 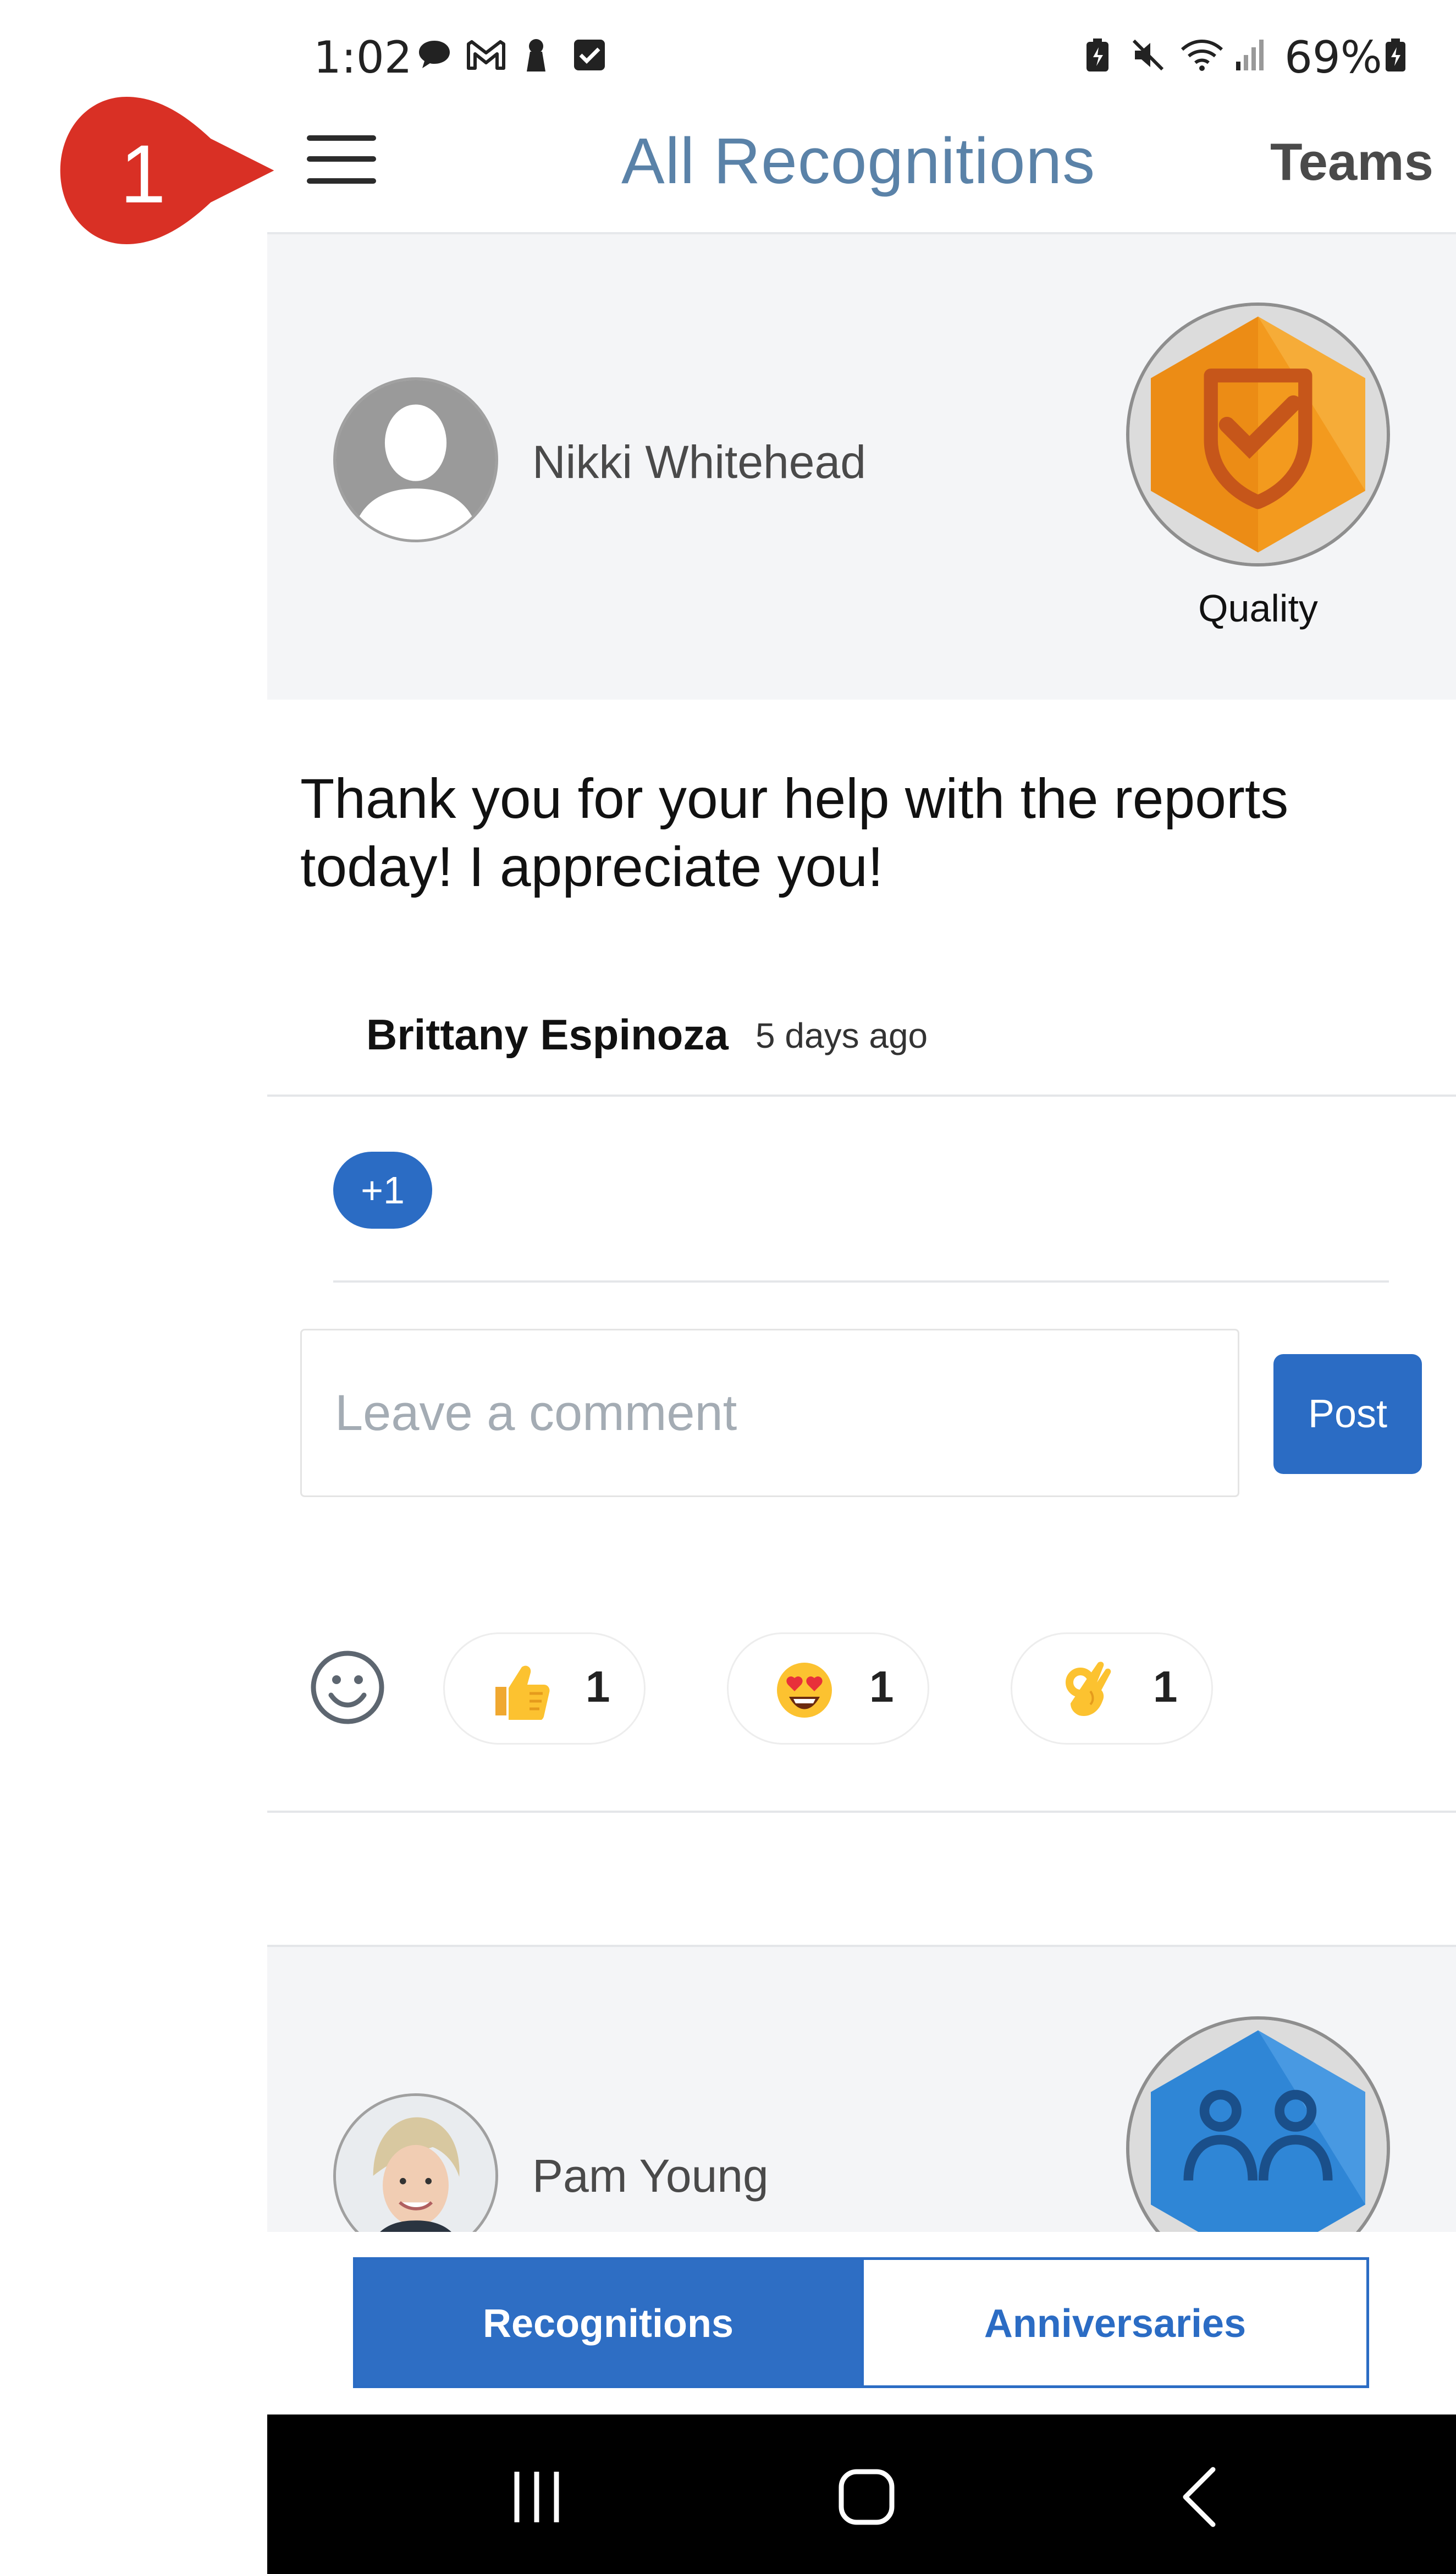 I want to click on person-photo, so click(x=415, y=2164).